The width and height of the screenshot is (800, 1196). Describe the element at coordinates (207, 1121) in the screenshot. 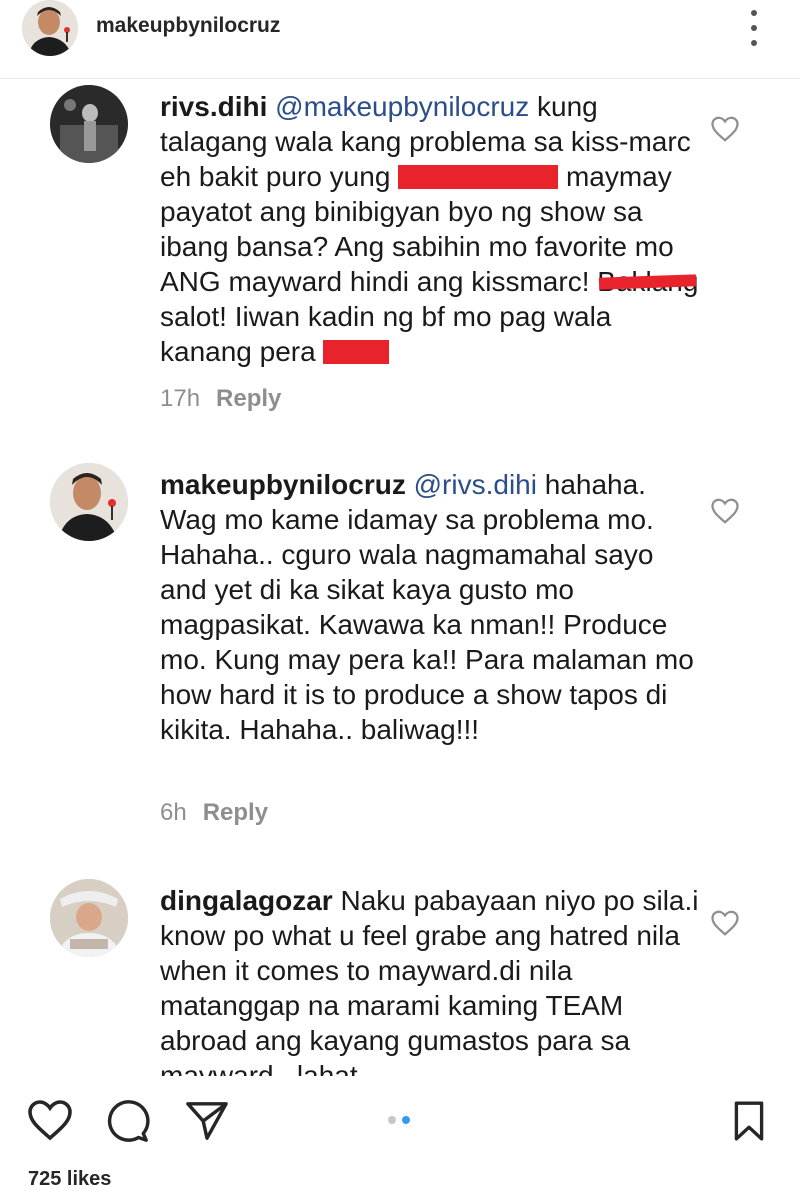

I see `share-icon` at that location.